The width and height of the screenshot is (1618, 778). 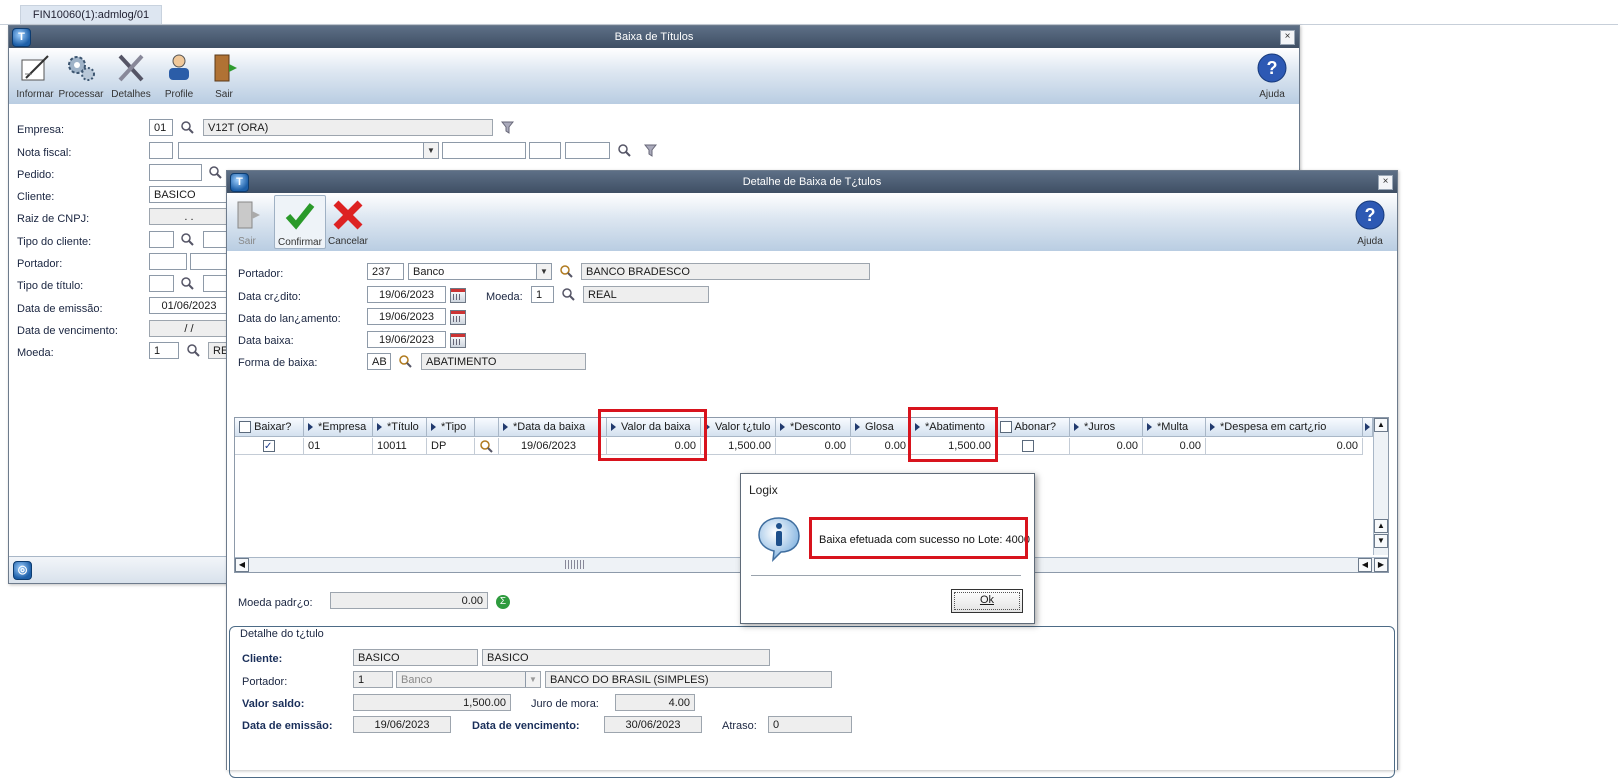 I want to click on processar-button: Processar, so click(x=81, y=76).